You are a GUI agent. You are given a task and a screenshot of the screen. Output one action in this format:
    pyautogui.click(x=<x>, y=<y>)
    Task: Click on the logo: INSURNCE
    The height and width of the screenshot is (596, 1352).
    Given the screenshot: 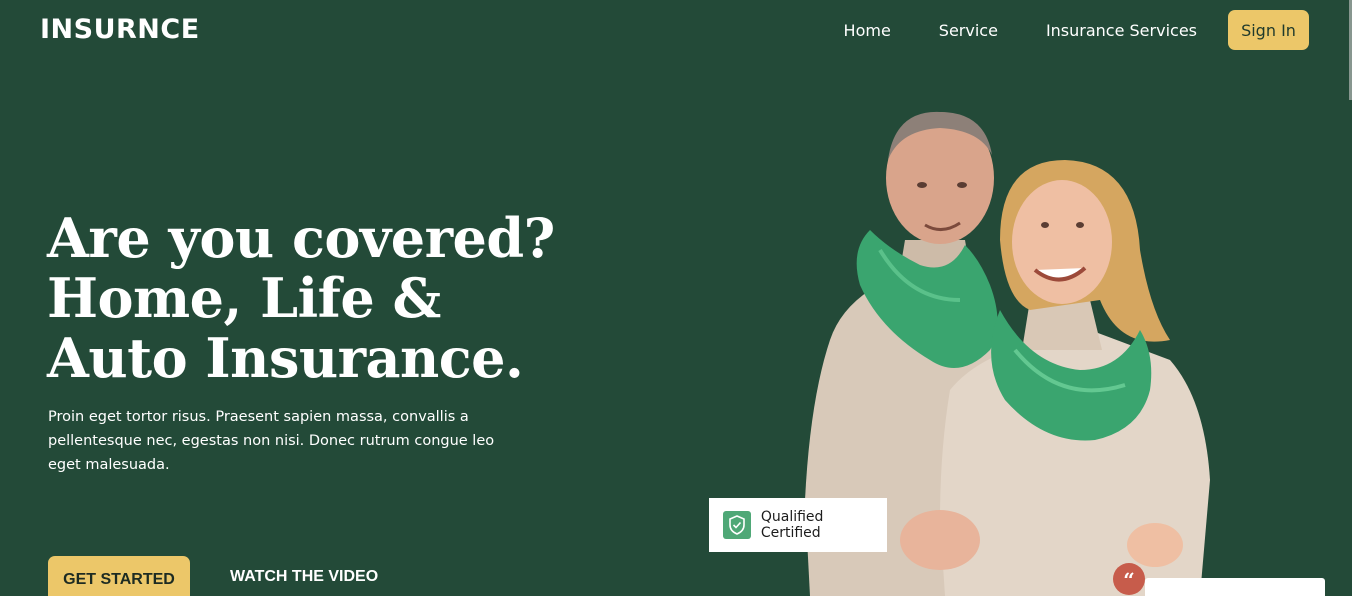 What is the action you would take?
    pyautogui.click(x=120, y=29)
    